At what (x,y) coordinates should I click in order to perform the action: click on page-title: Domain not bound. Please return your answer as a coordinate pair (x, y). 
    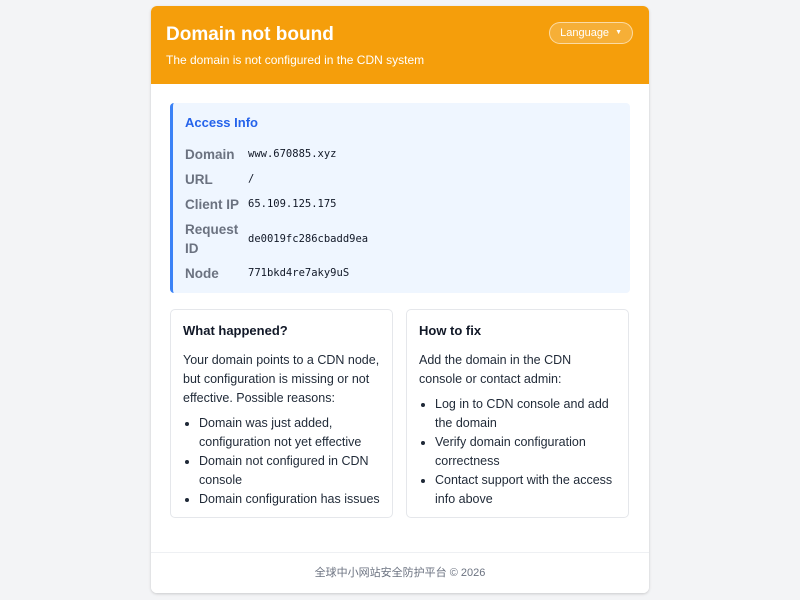
    Looking at the image, I should click on (250, 34).